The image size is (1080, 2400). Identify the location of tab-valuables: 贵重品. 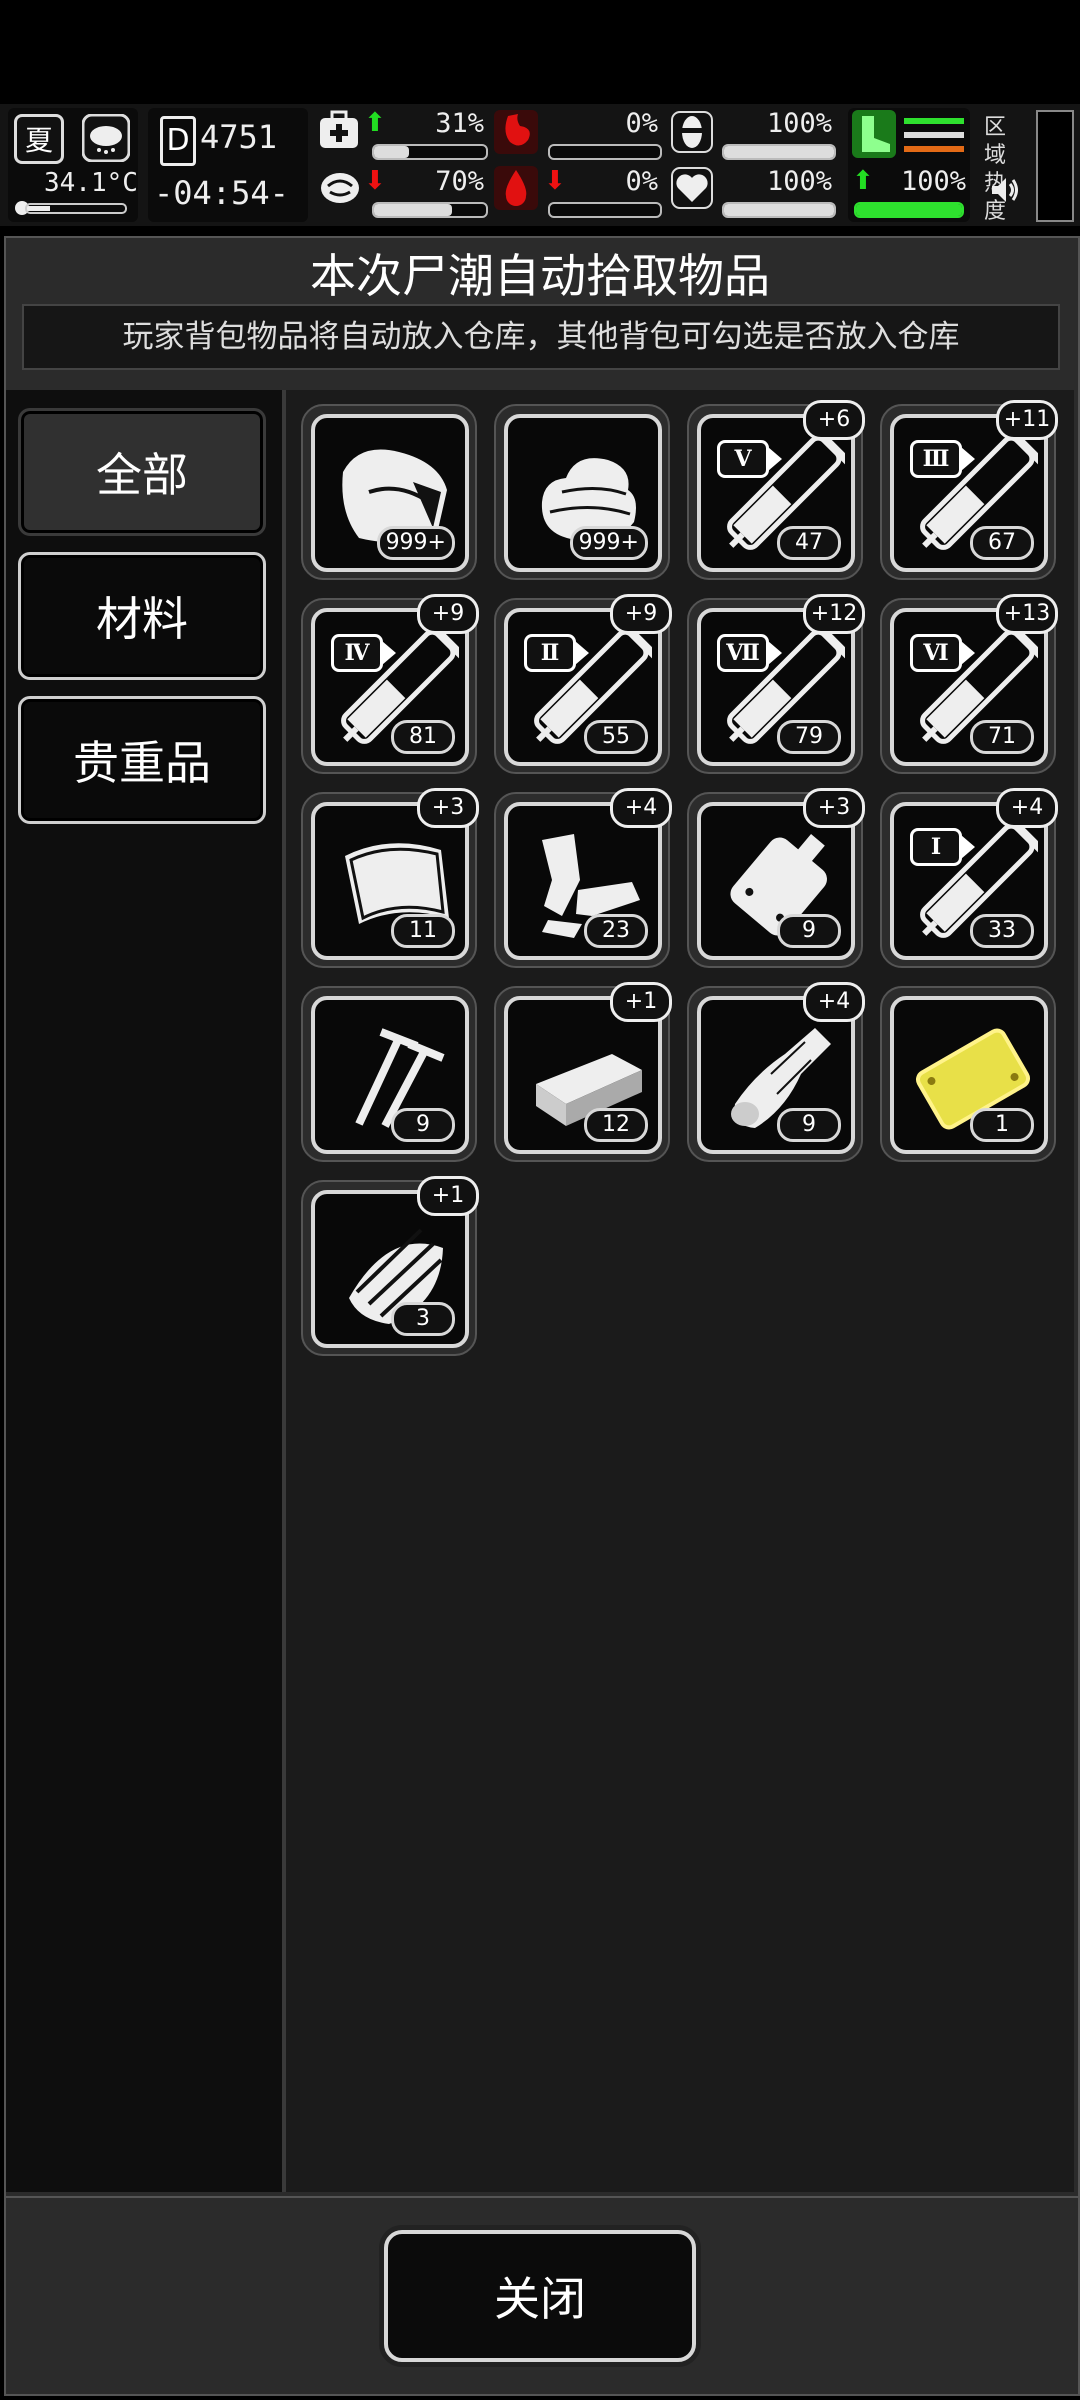
(142, 760).